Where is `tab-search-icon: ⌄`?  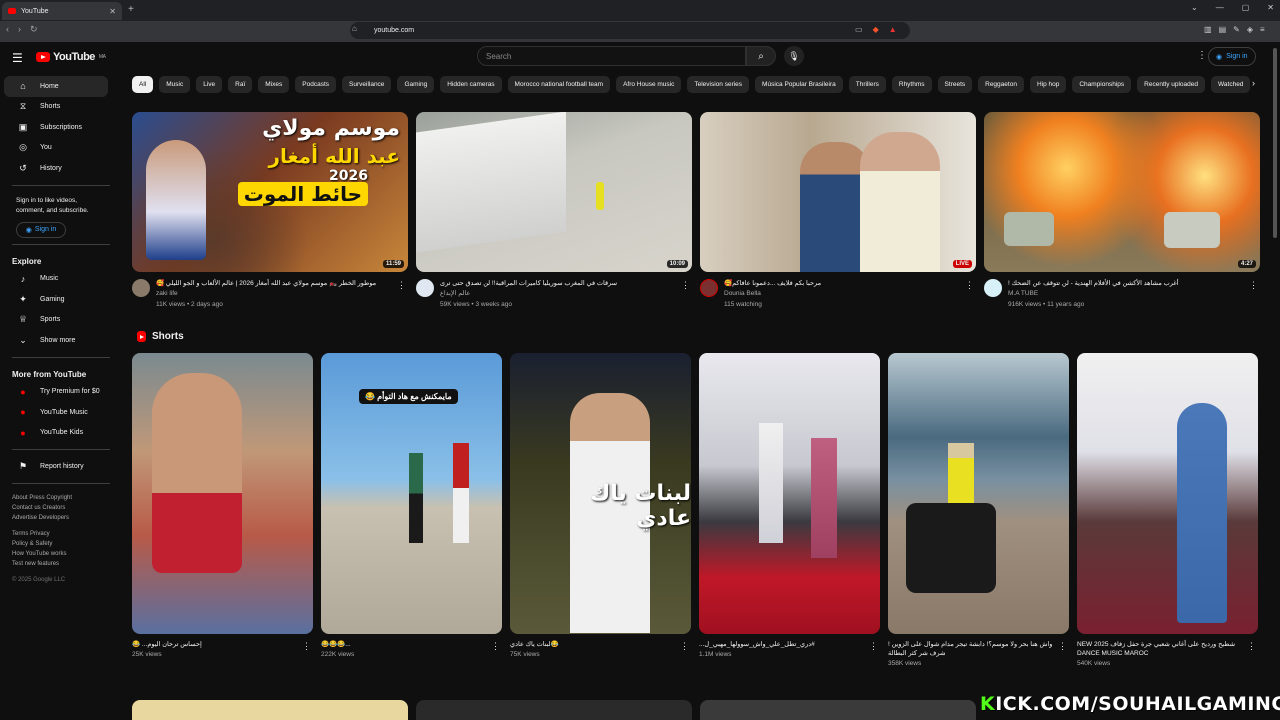 tab-search-icon: ⌄ is located at coordinates (1194, 7).